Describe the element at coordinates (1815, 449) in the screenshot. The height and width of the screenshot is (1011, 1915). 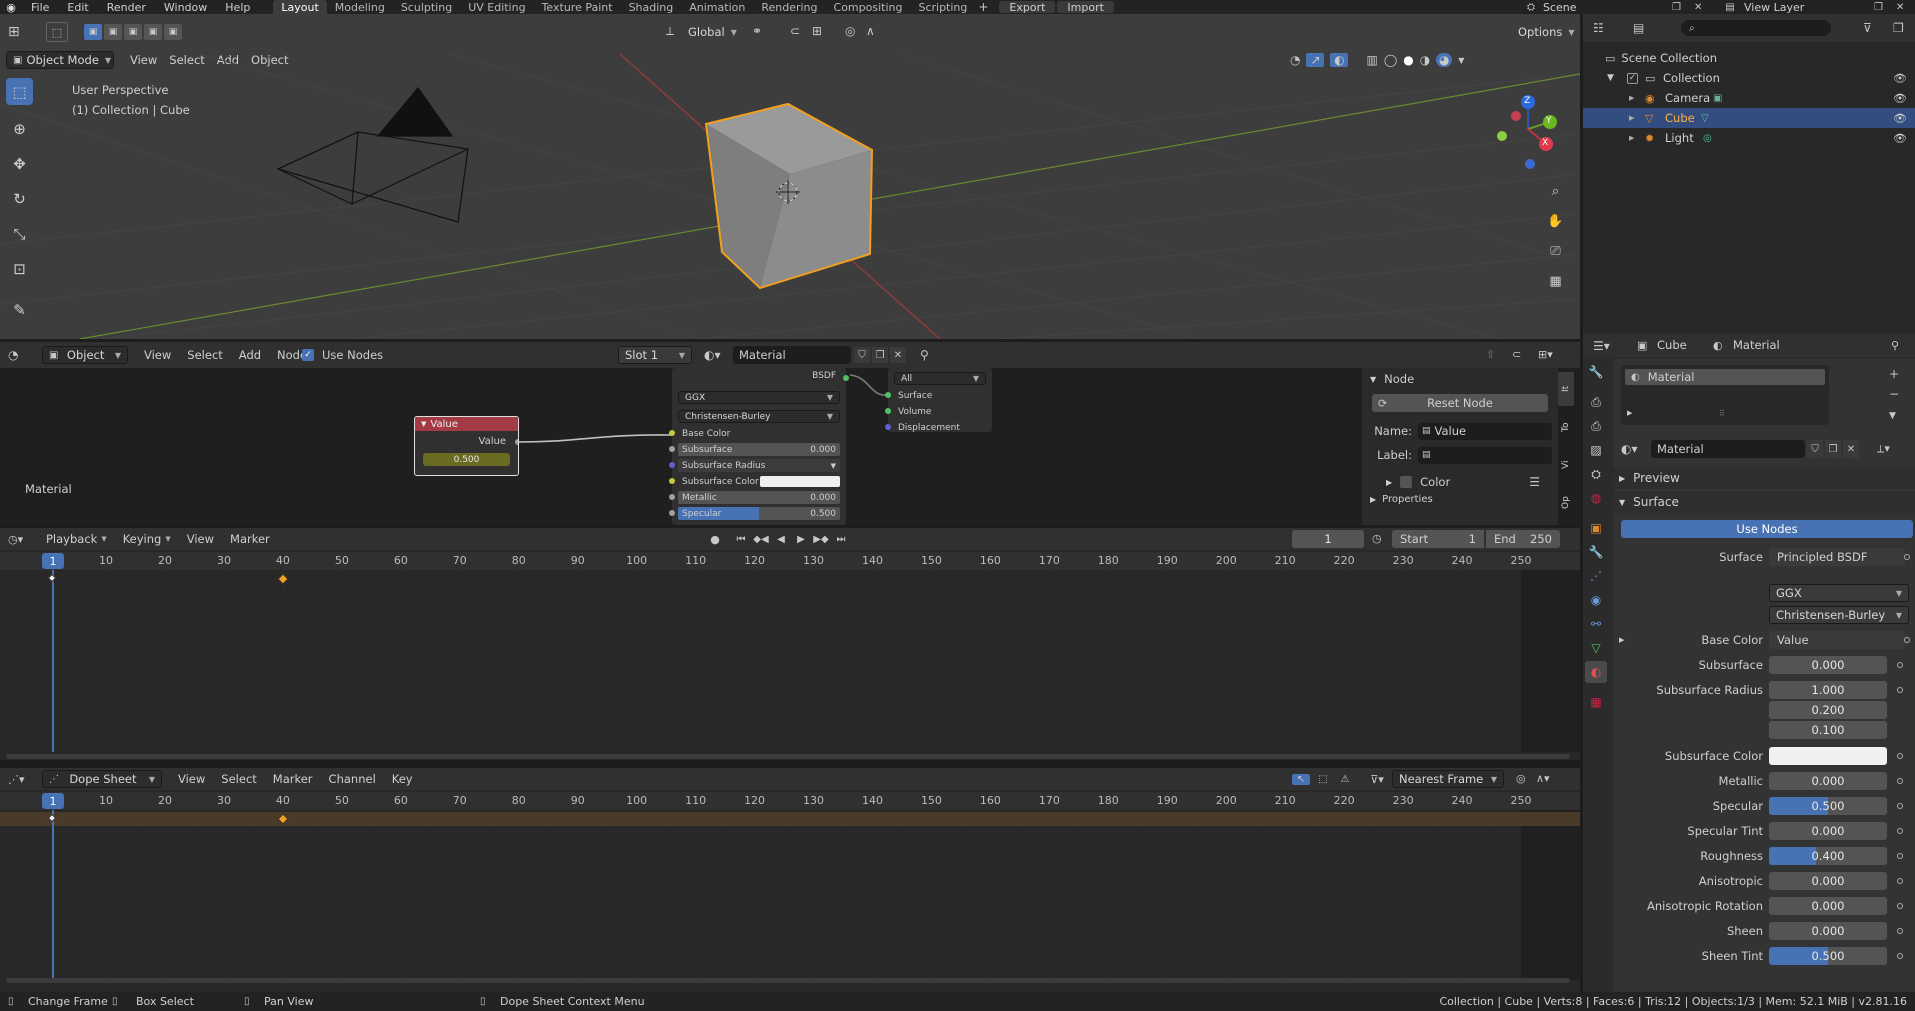
I see `material-fake-user-icon: ⛉` at that location.